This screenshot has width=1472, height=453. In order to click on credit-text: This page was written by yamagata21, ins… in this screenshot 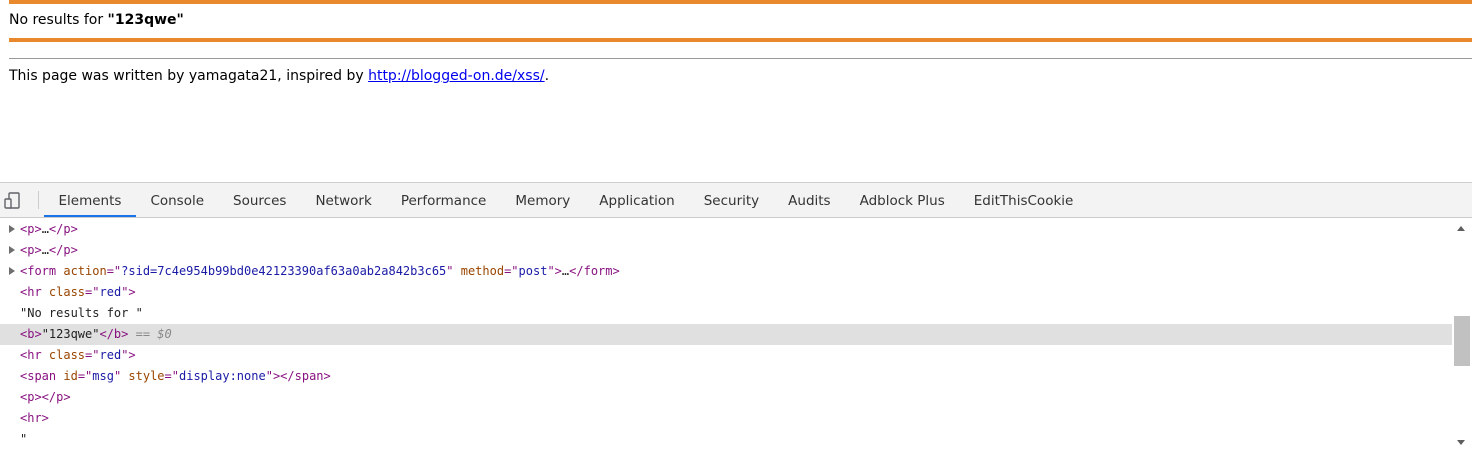, I will do `click(189, 76)`.